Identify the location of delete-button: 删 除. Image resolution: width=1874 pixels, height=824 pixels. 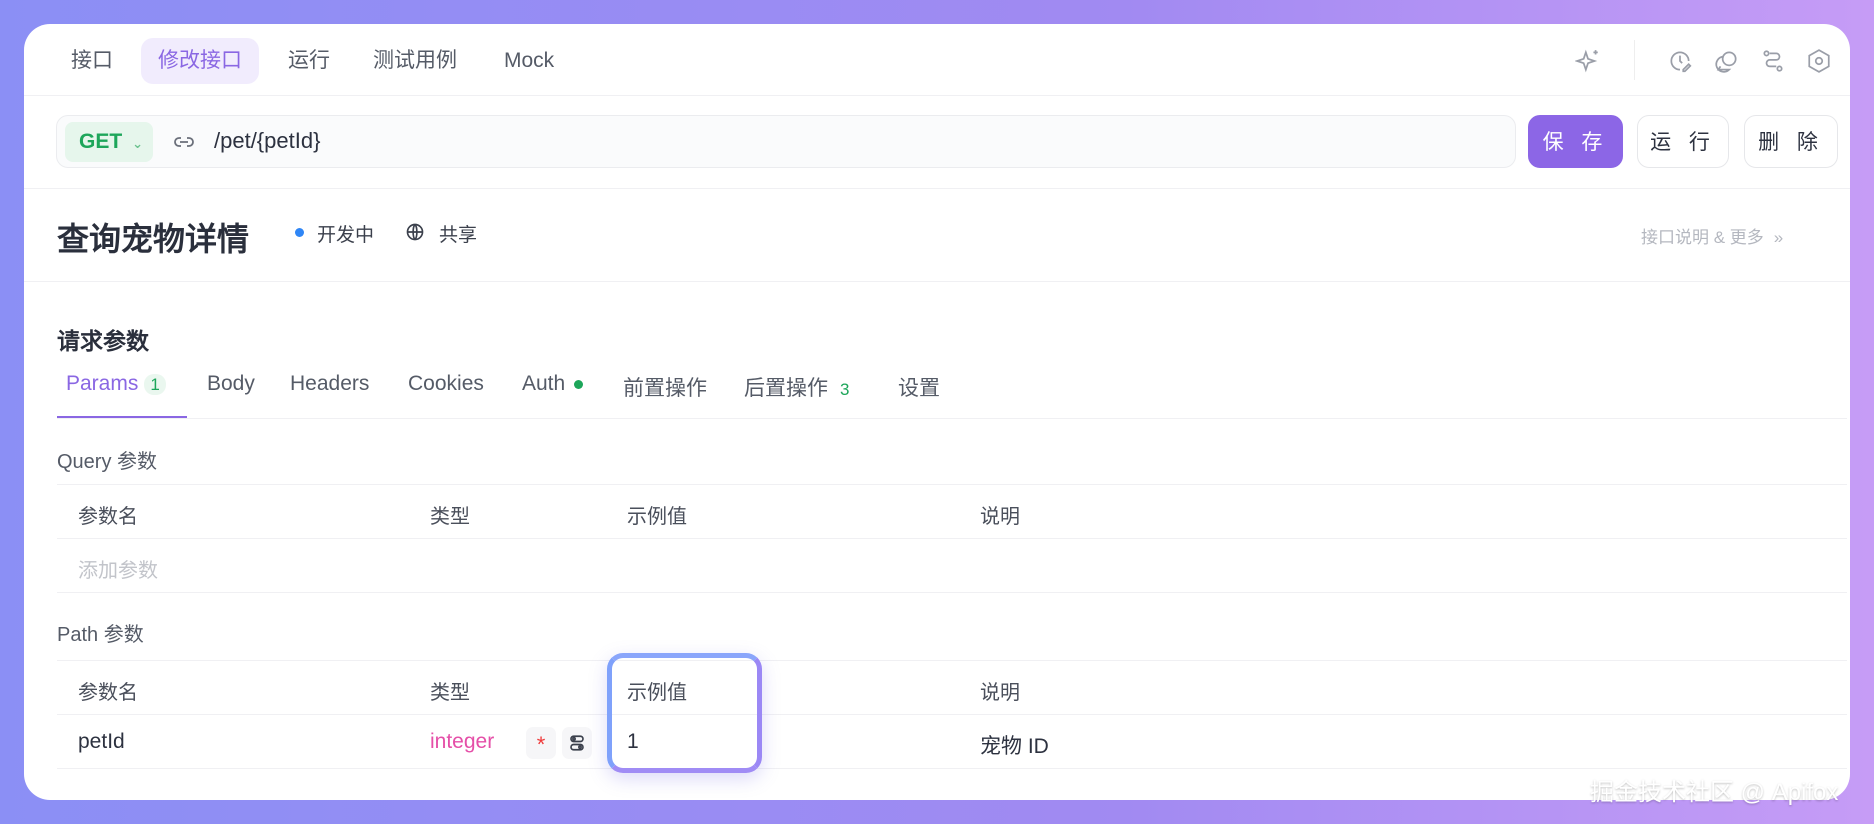
(1791, 141).